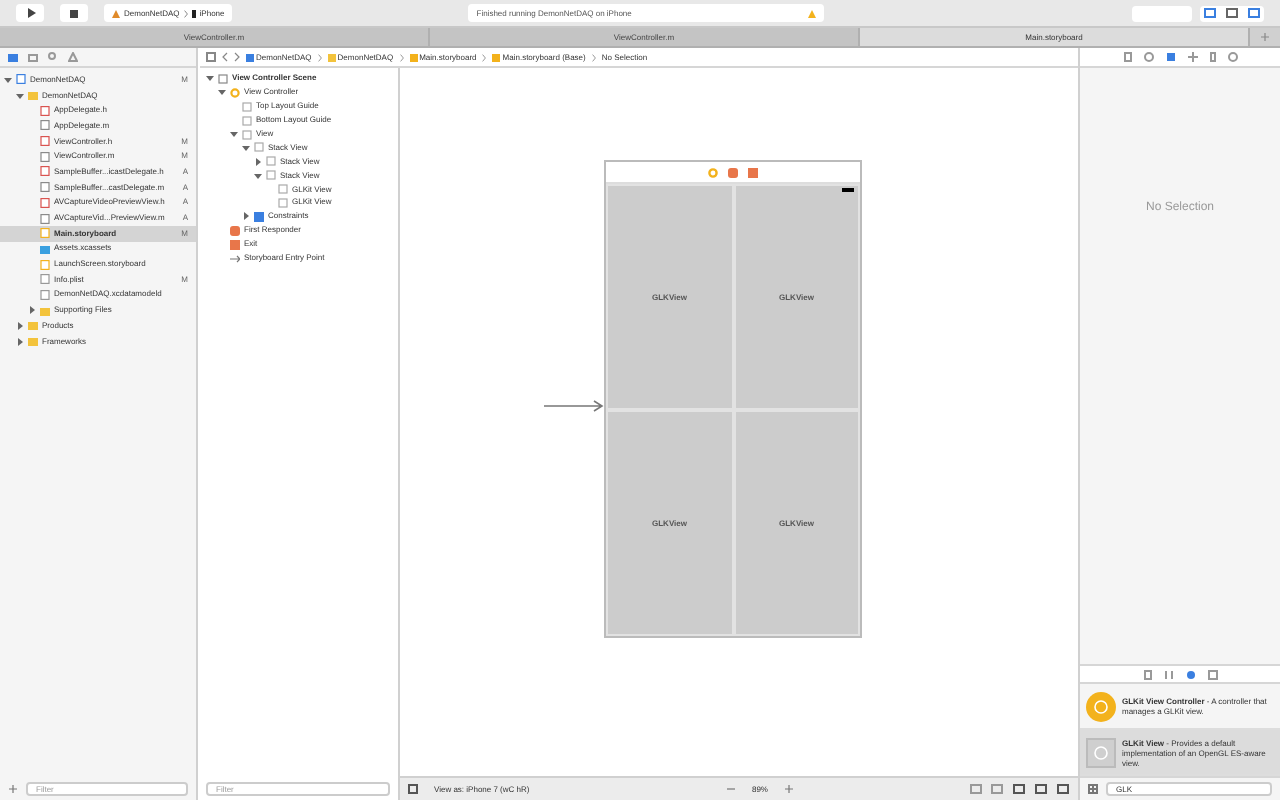 This screenshot has height=800, width=1280. What do you see at coordinates (1020, 789) in the screenshot?
I see `layout-tools-icons` at bounding box center [1020, 789].